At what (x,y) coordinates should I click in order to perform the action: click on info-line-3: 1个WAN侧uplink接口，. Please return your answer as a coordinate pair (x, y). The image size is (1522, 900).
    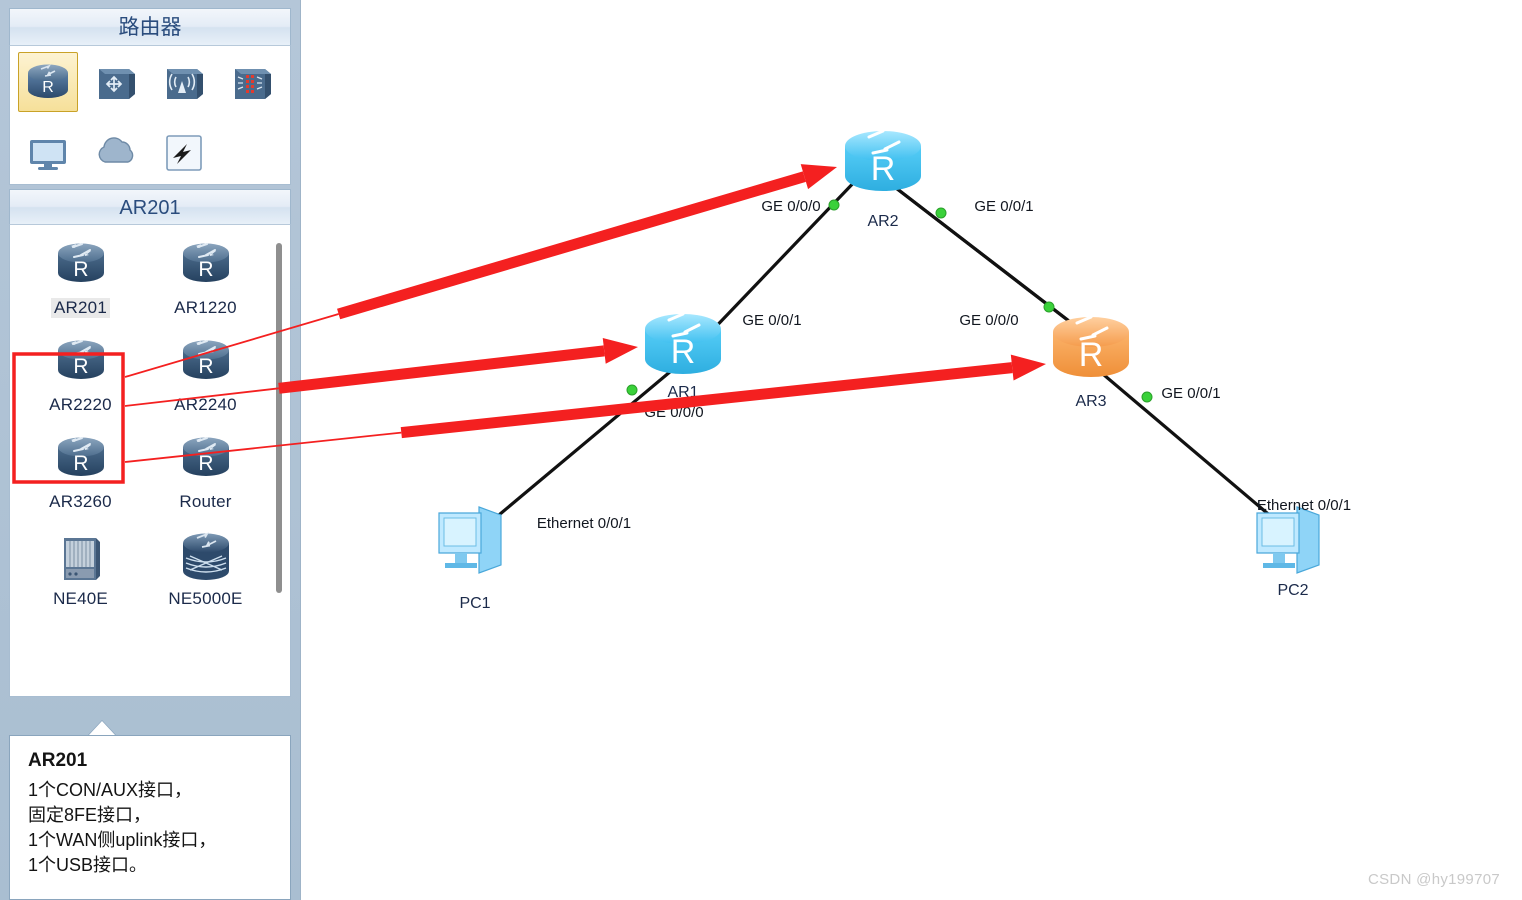
    Looking at the image, I should click on (122, 840).